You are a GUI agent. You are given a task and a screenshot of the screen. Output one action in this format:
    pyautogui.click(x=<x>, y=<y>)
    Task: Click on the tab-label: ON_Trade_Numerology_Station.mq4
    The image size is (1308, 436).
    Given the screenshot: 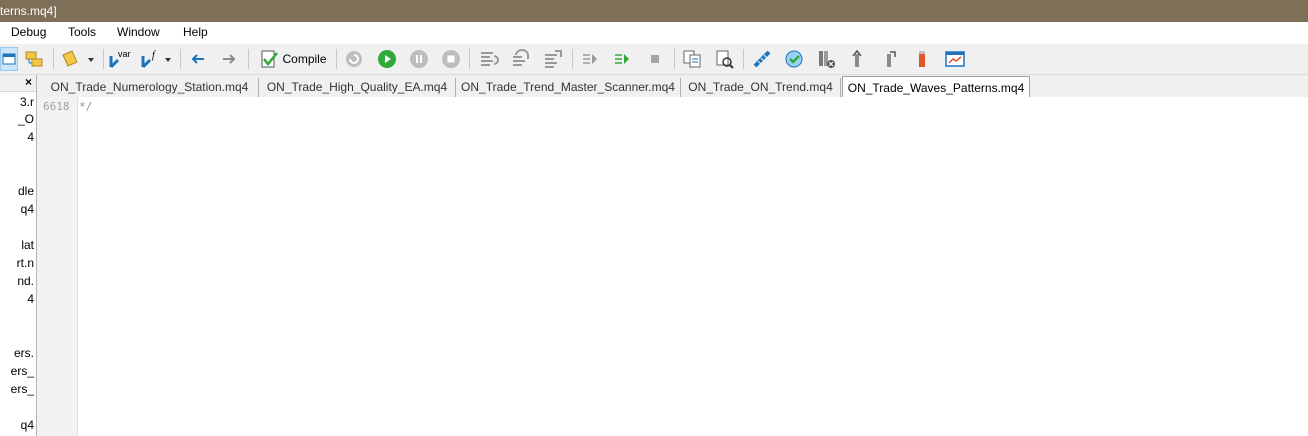 What is the action you would take?
    pyautogui.click(x=149, y=87)
    